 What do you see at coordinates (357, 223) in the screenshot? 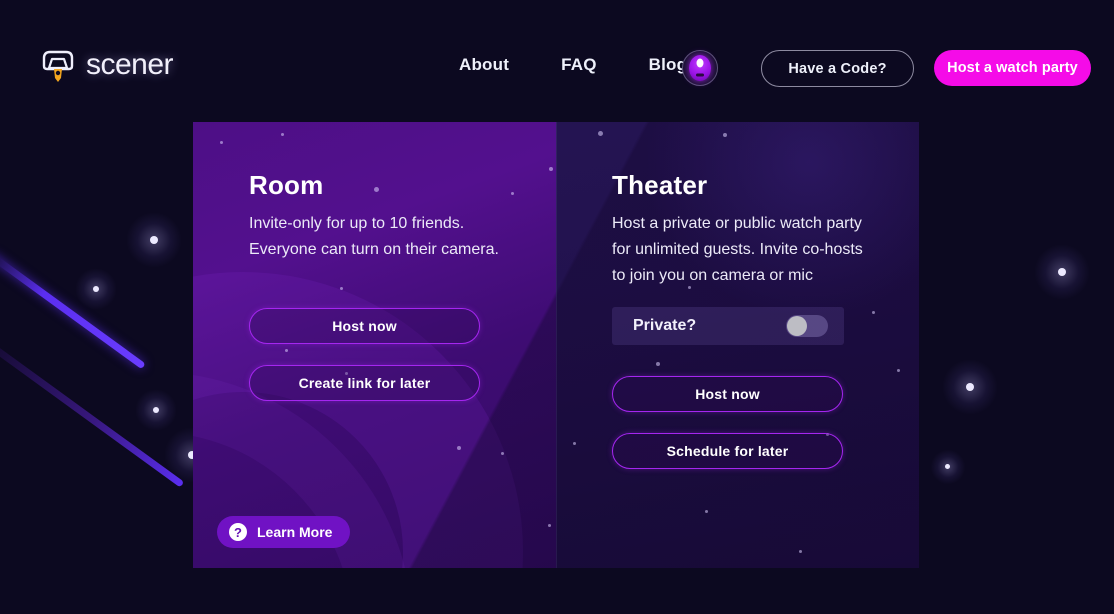
I see `room-description-line-1: Invite-only for up to 10 friends.` at bounding box center [357, 223].